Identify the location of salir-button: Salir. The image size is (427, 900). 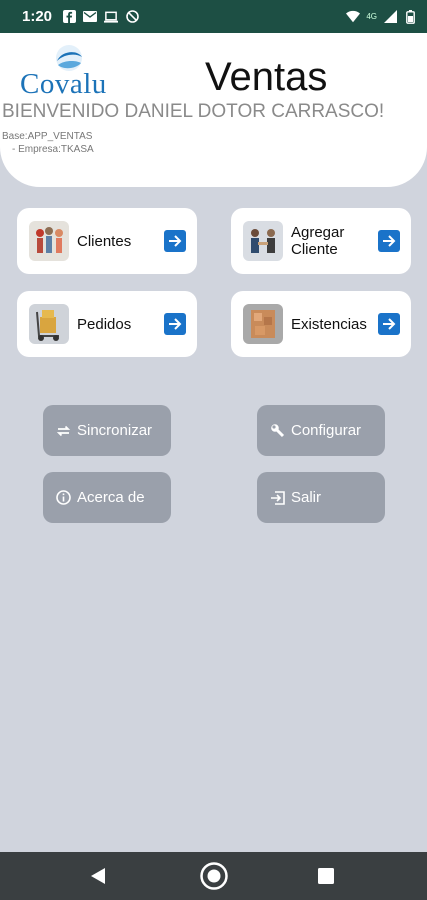
(321, 497).